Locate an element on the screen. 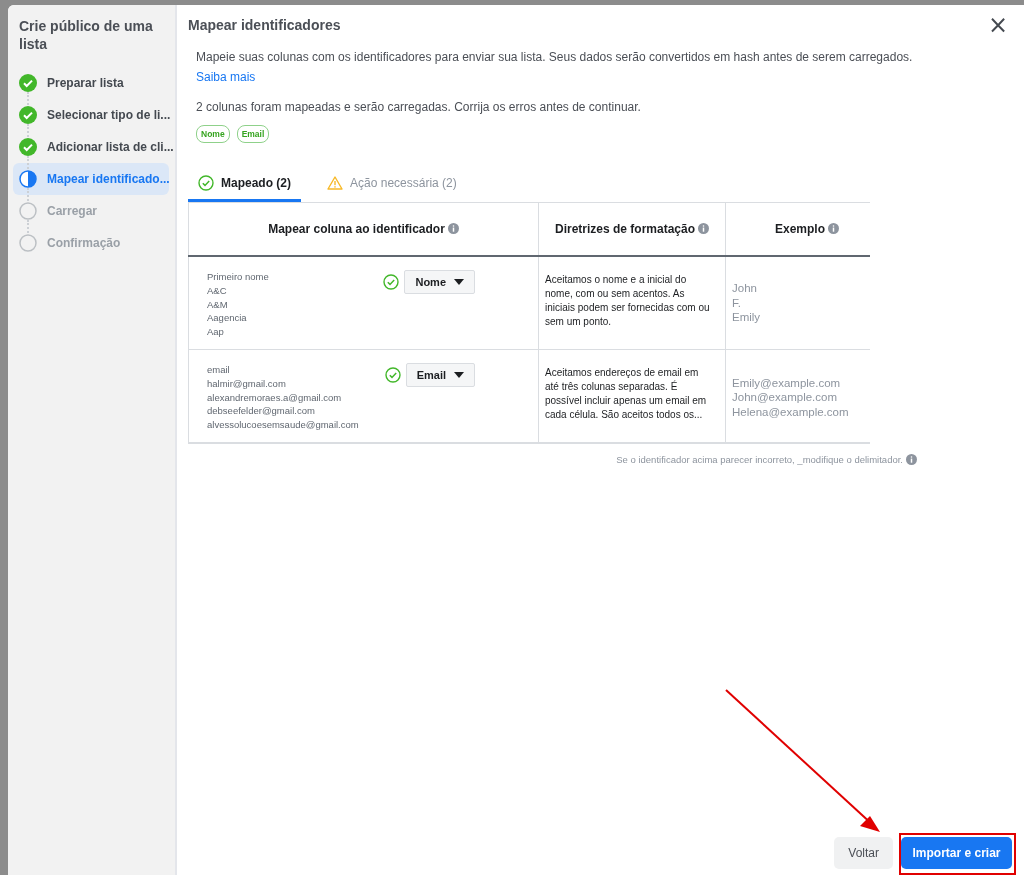 This screenshot has height=875, width=1024. close-button: × is located at coordinates (1005, 25).